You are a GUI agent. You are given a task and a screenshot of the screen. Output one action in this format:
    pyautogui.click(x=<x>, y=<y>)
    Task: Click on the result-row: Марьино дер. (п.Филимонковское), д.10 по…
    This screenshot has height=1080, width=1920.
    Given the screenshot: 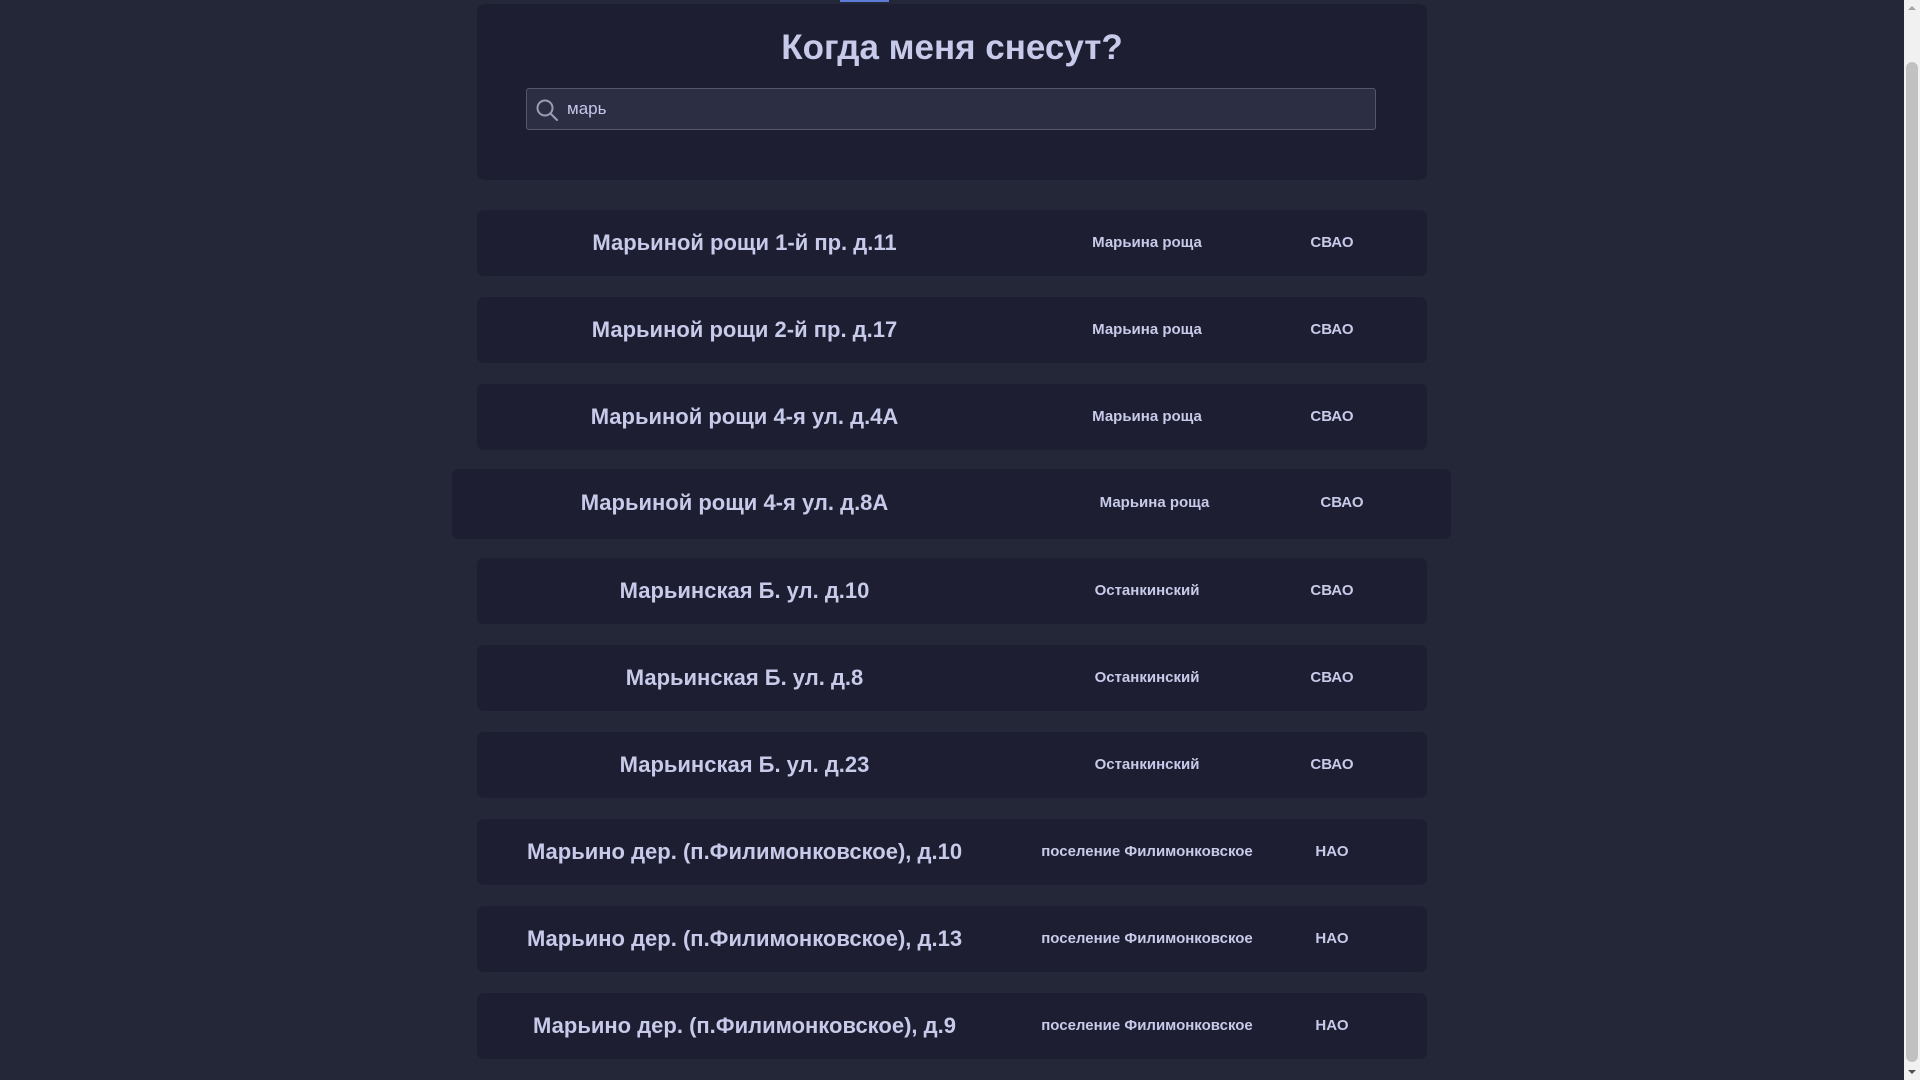 What is the action you would take?
    pyautogui.click(x=952, y=852)
    